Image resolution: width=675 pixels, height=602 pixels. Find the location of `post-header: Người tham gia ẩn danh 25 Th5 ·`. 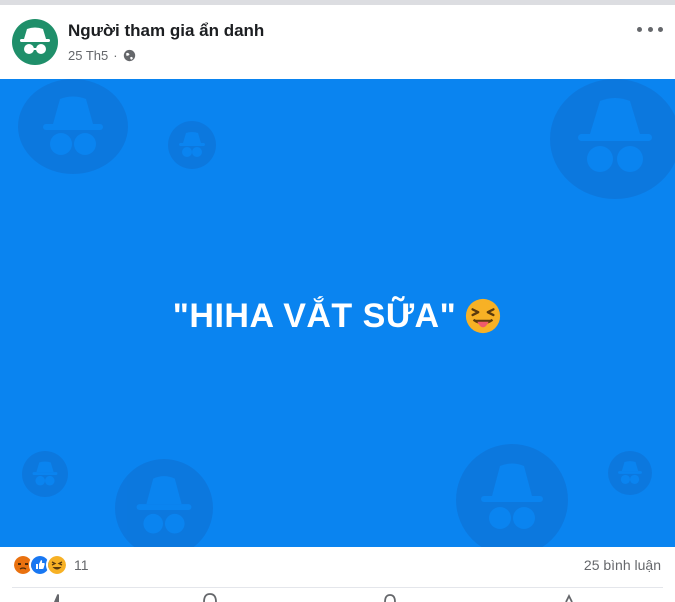

post-header: Người tham gia ẩn danh 25 Th5 · is located at coordinates (337, 42).